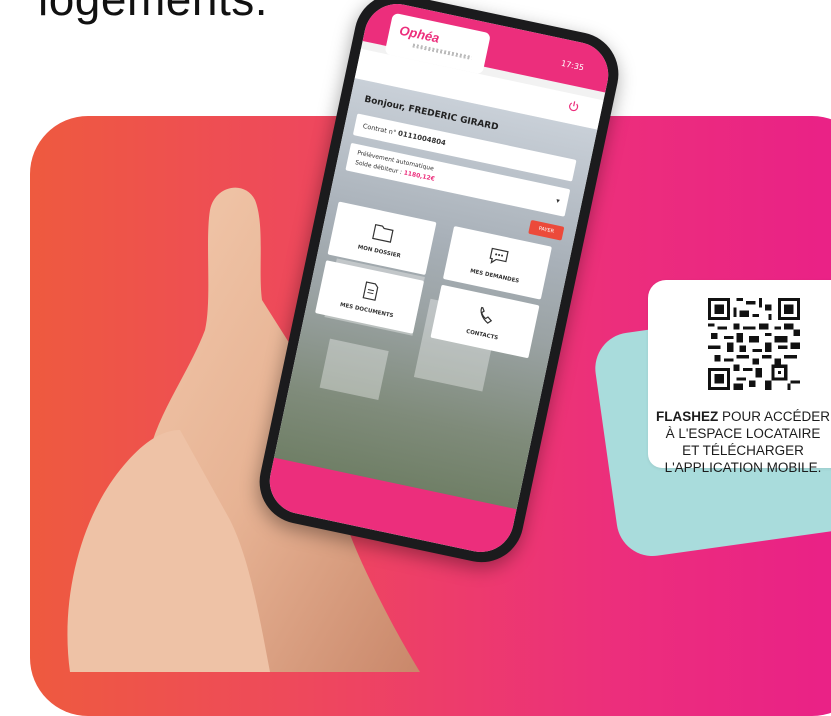 This screenshot has height=716, width=831. Describe the element at coordinates (442, 51) in the screenshot. I see `logo-tagline` at that location.